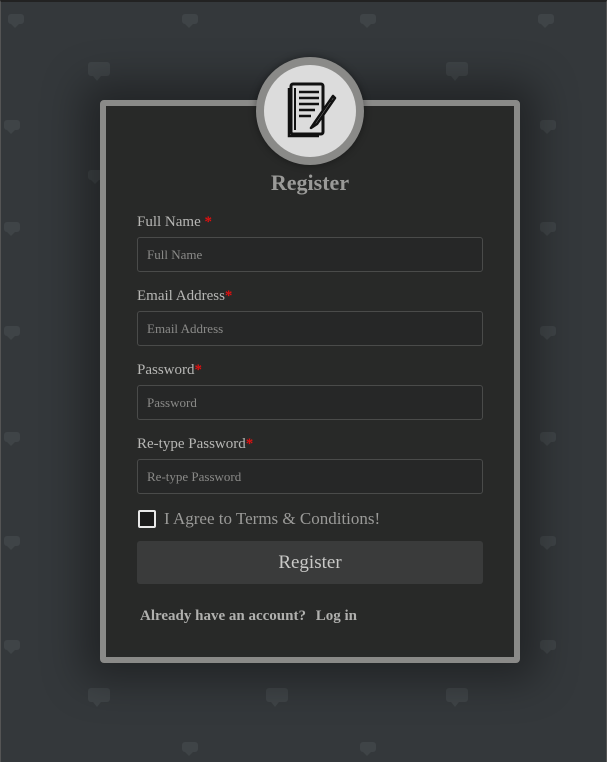 The height and width of the screenshot is (762, 607). I want to click on terms-label: I Agree to Terms & Conditions!, so click(272, 518).